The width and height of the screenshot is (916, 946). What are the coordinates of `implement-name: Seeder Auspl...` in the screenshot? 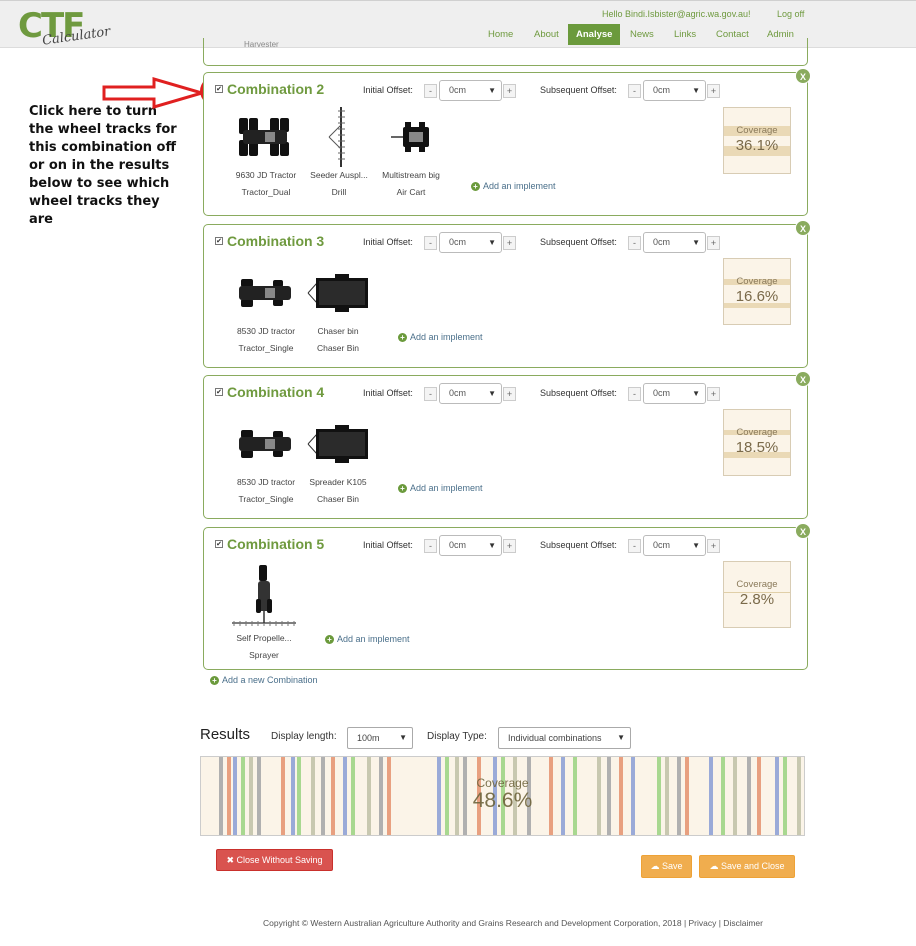 It's located at (339, 175).